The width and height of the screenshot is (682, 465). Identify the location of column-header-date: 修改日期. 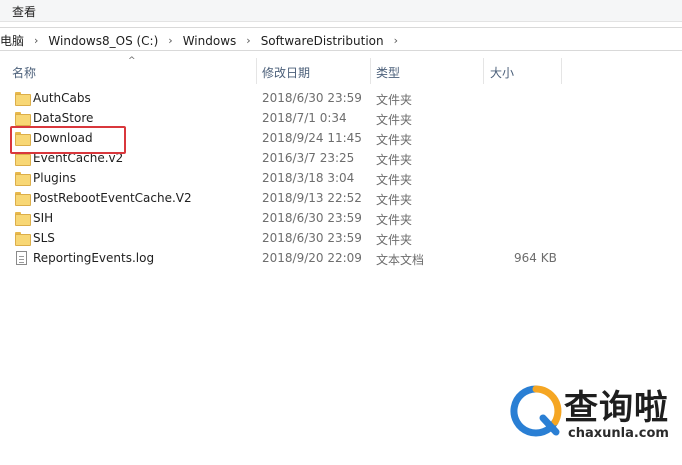
(286, 72).